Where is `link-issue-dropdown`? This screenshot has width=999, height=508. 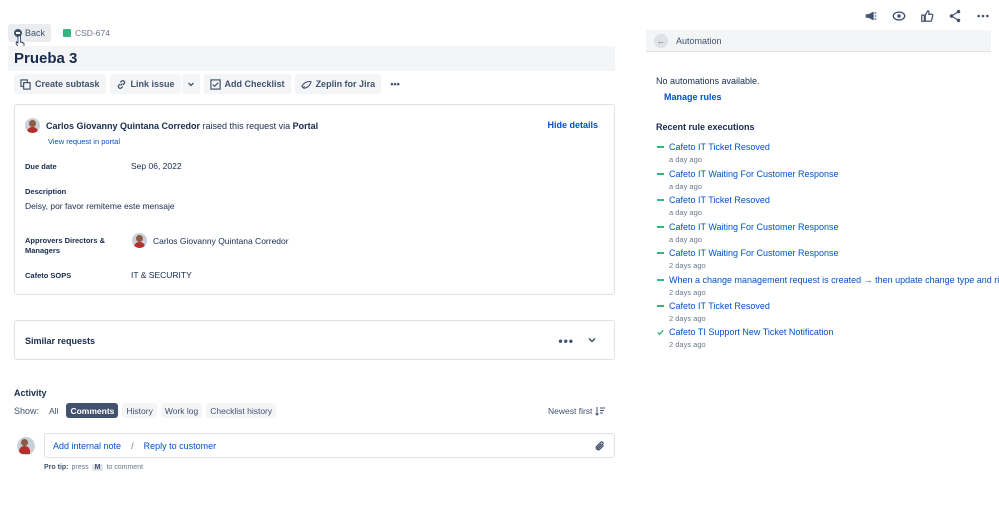 link-issue-dropdown is located at coordinates (190, 84).